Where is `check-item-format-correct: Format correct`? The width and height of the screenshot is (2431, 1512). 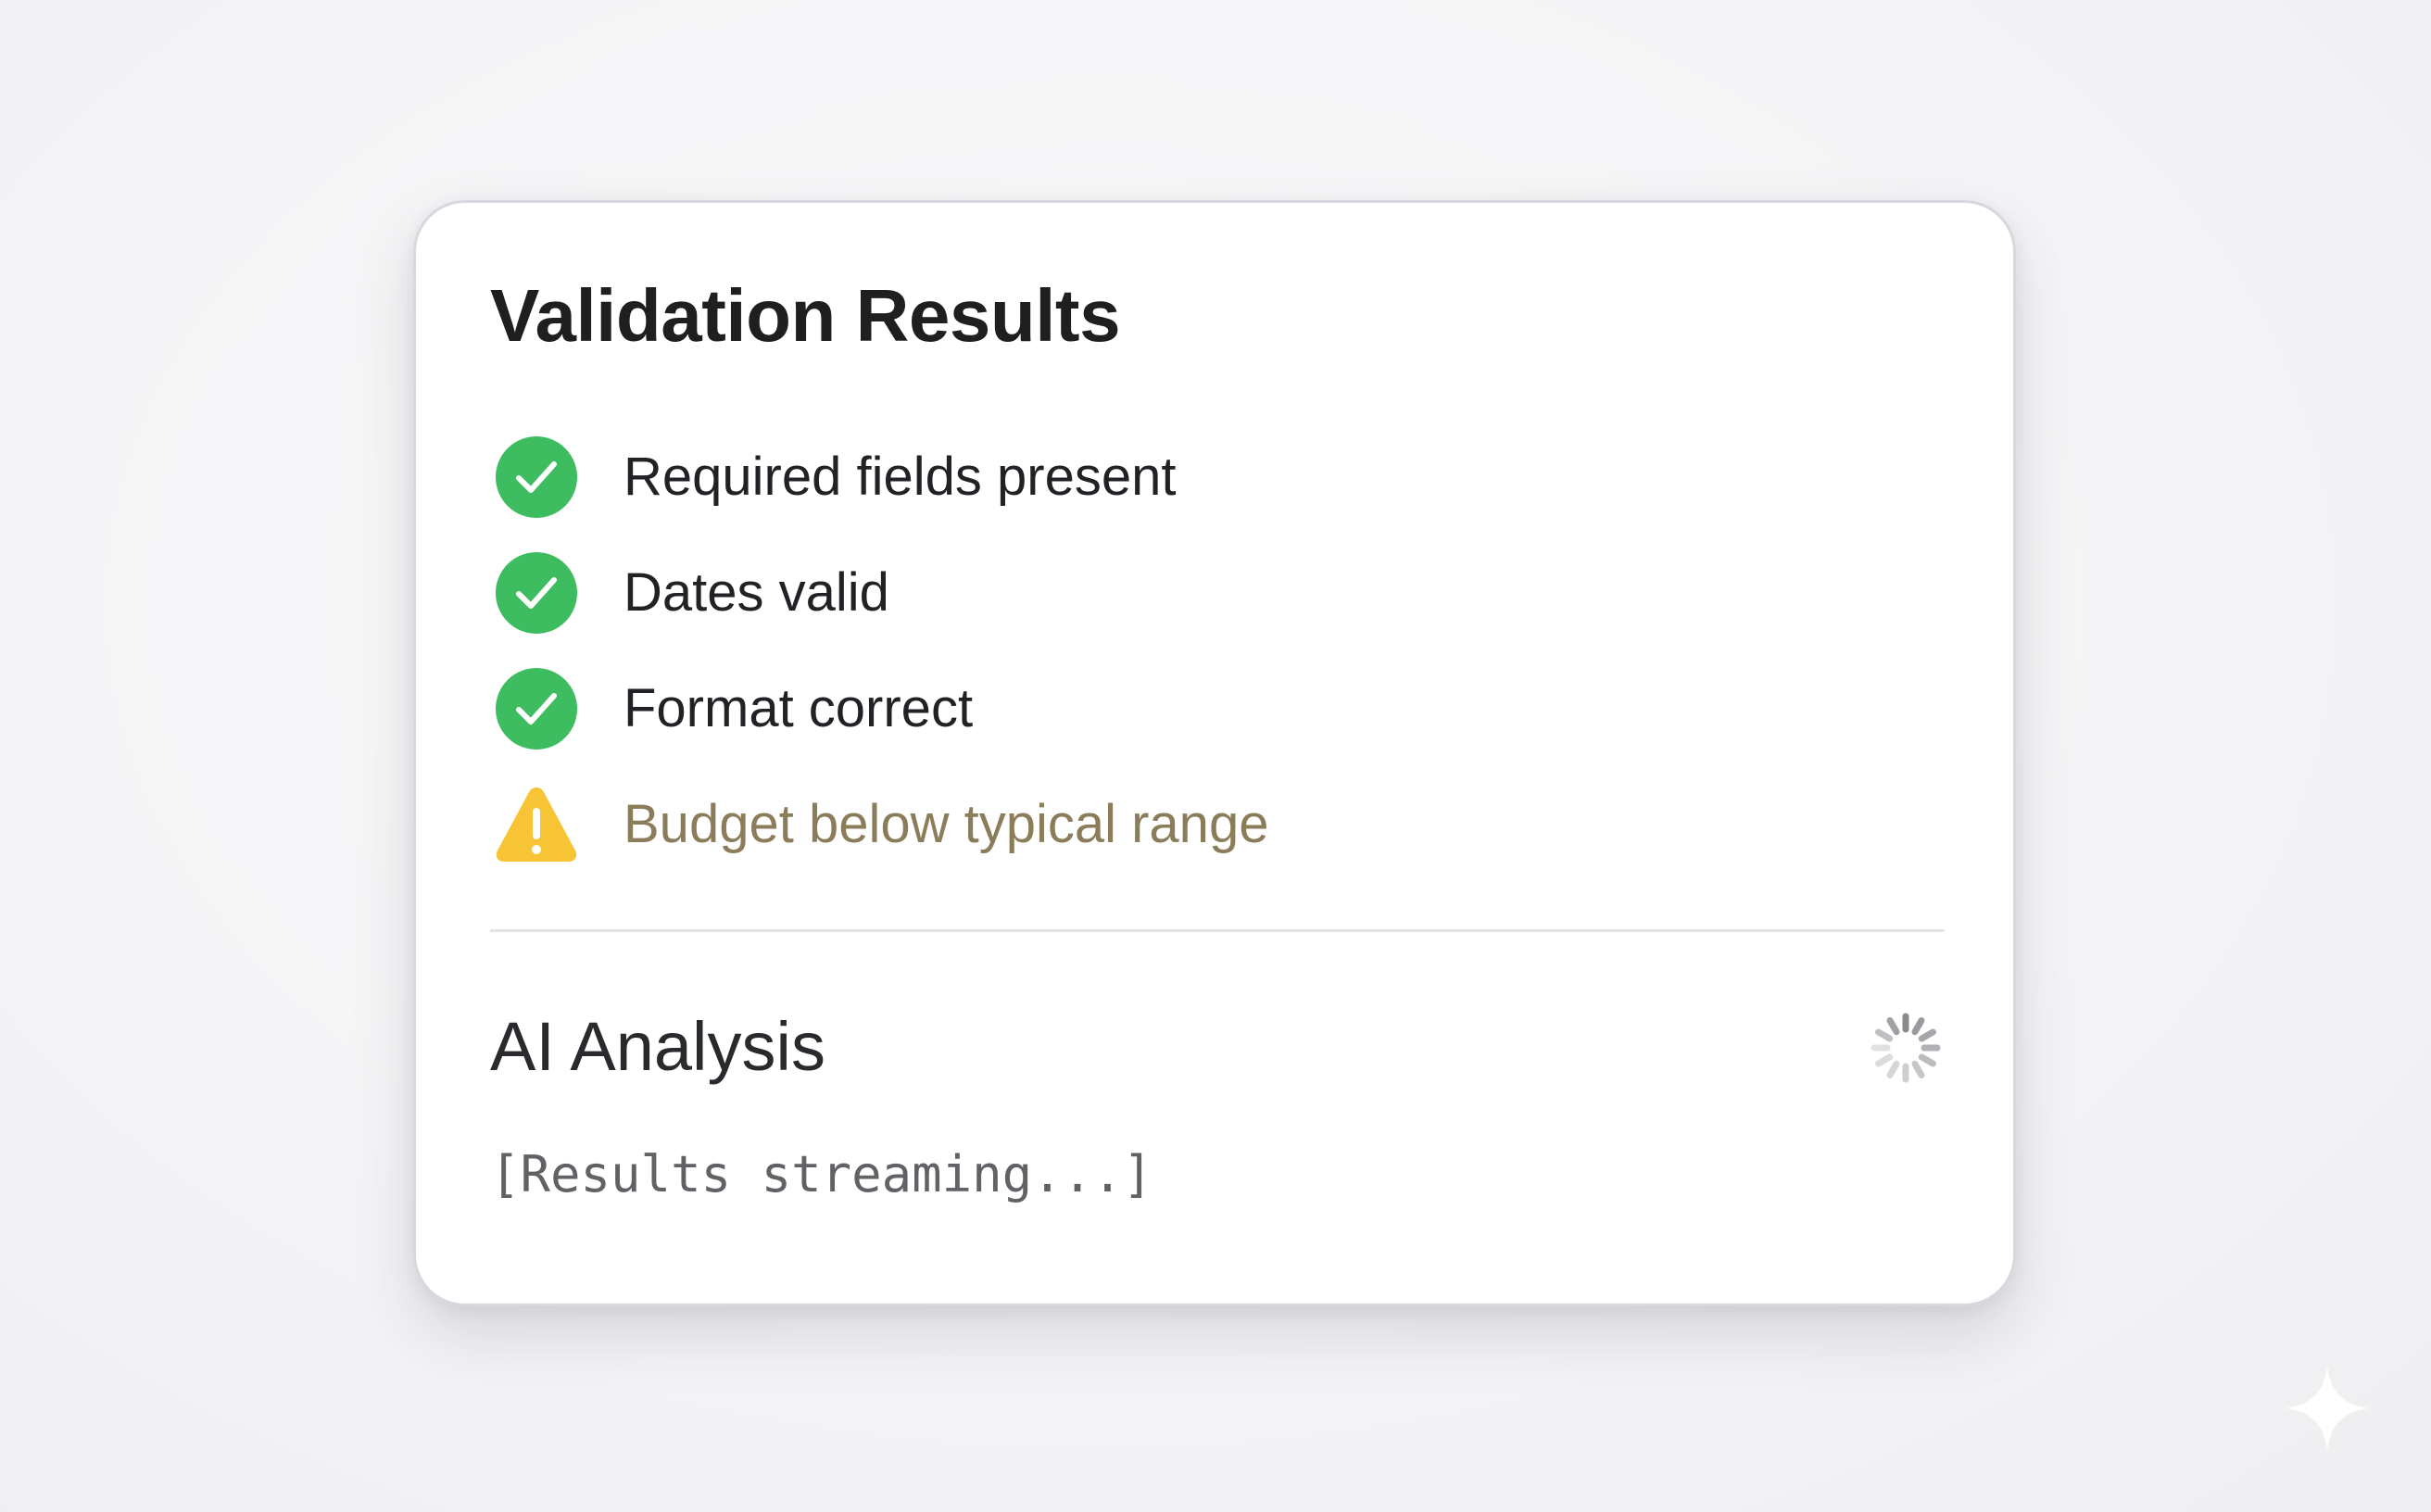 check-item-format-correct: Format correct is located at coordinates (733, 708).